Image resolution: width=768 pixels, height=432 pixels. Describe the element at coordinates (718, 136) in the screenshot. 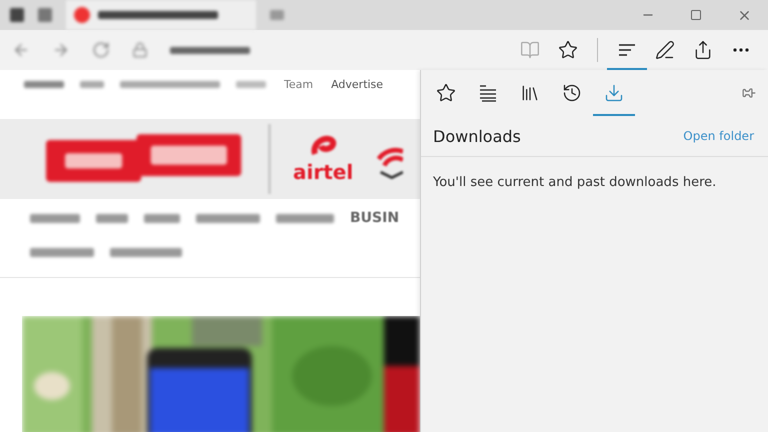

I see `open-folder-link: Open folder` at that location.